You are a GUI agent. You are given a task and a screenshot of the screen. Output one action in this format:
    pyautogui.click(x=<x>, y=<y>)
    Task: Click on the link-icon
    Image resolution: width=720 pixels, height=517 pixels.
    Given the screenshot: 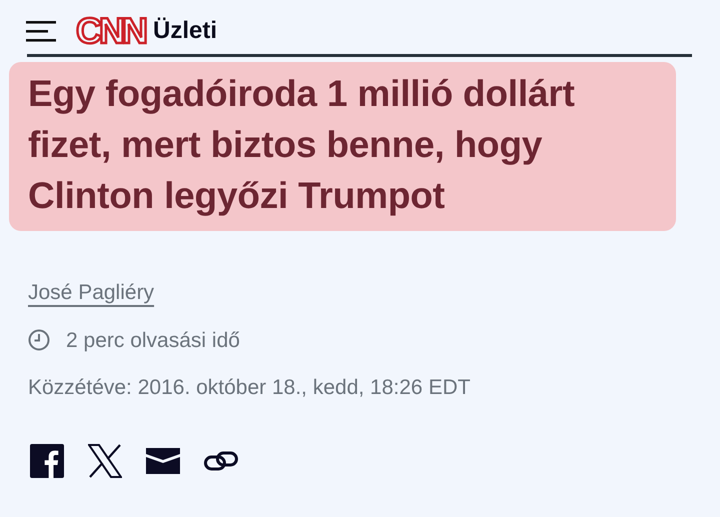 What is the action you would take?
    pyautogui.click(x=221, y=460)
    